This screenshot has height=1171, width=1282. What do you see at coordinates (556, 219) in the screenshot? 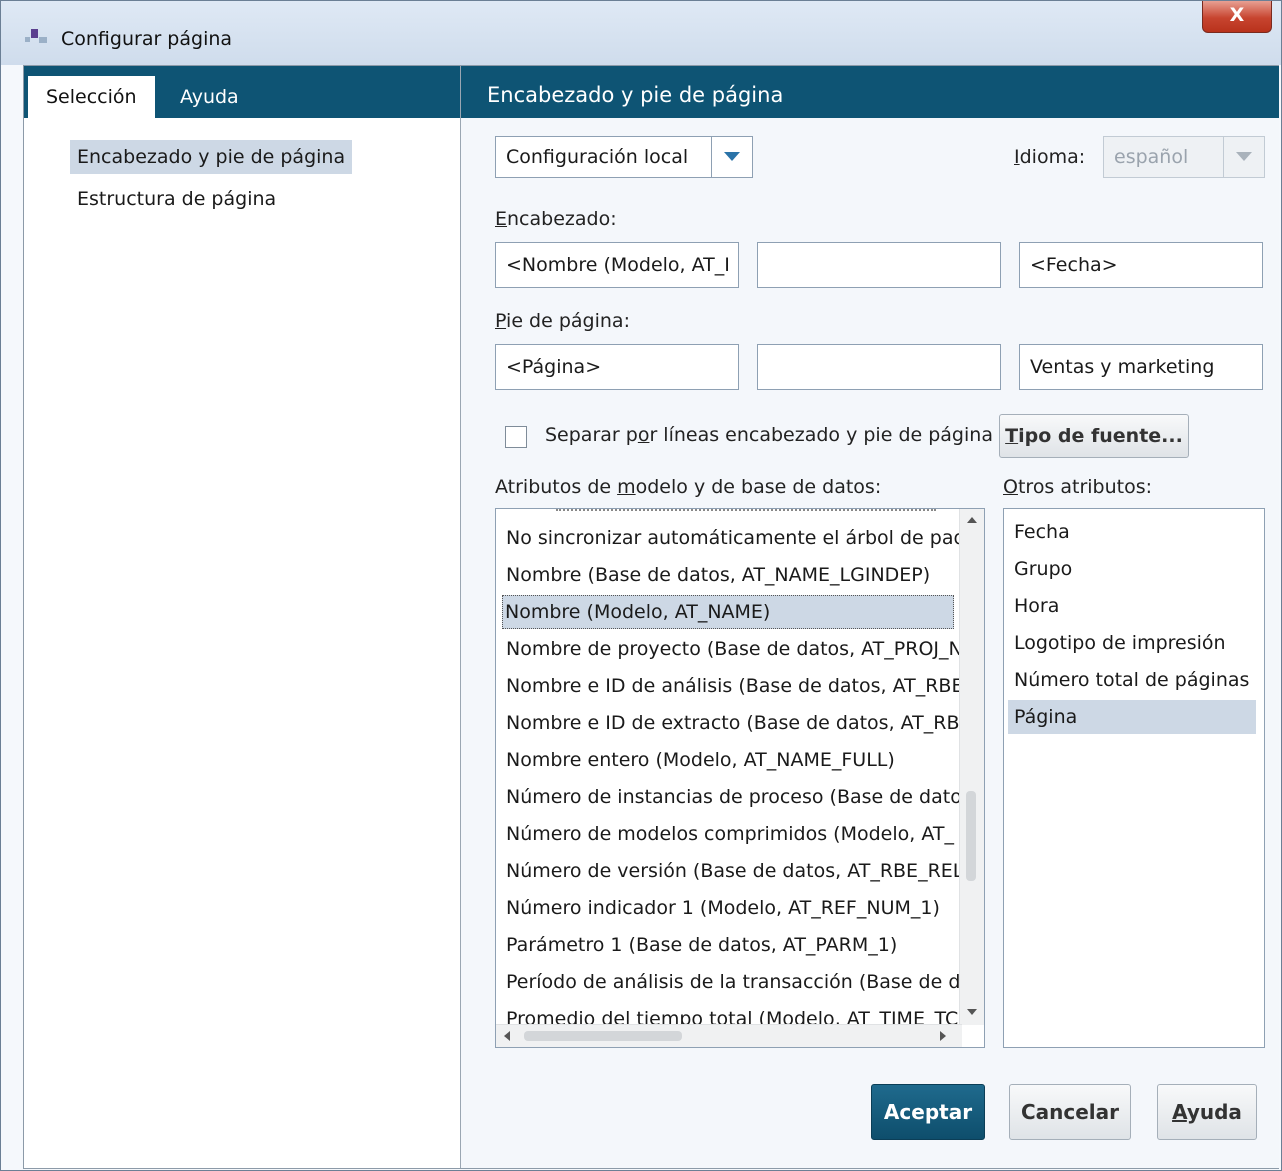
I see `header-label: Encabezado:` at bounding box center [556, 219].